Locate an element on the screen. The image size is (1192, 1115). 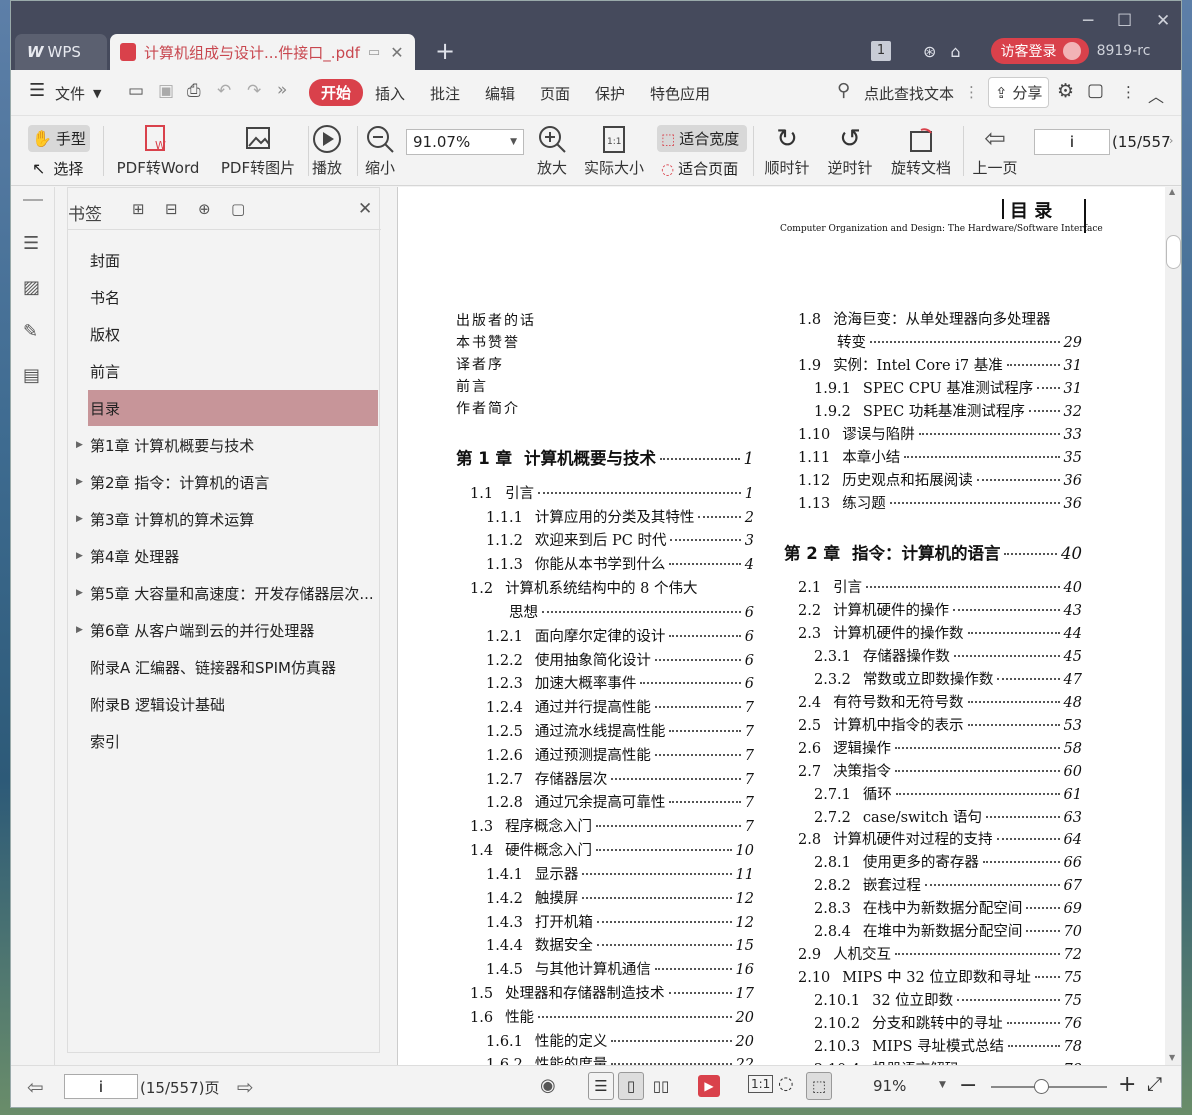
toc-entry: 2.1 引言 40 is located at coordinates (940, 586).